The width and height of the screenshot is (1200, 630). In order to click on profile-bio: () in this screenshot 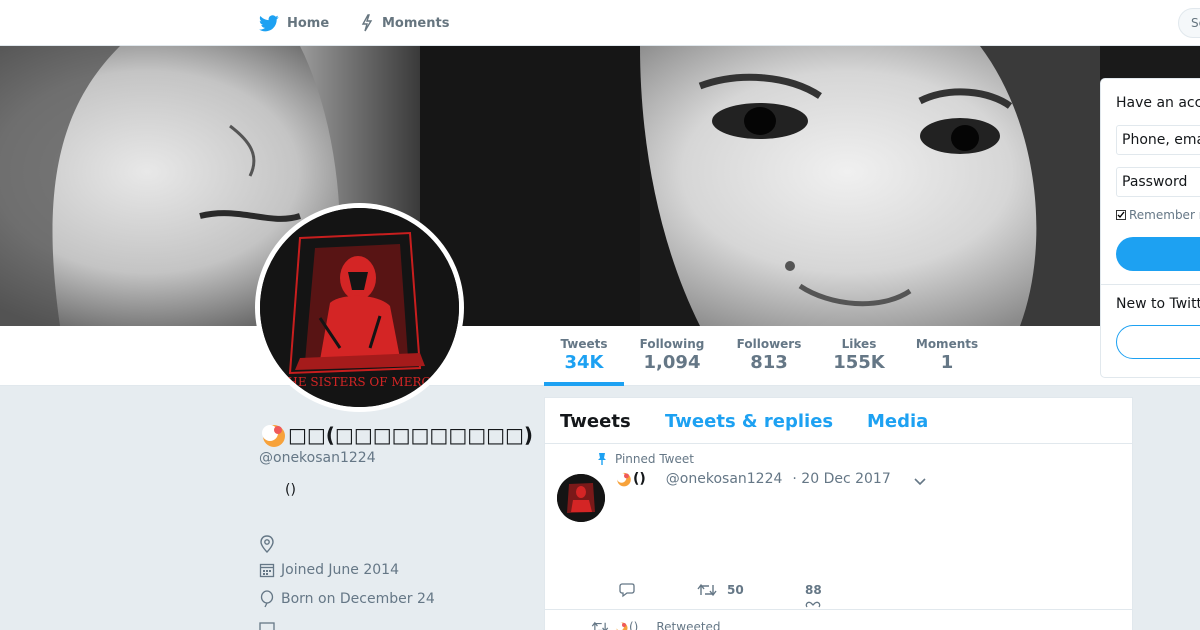, I will do `click(290, 490)`.